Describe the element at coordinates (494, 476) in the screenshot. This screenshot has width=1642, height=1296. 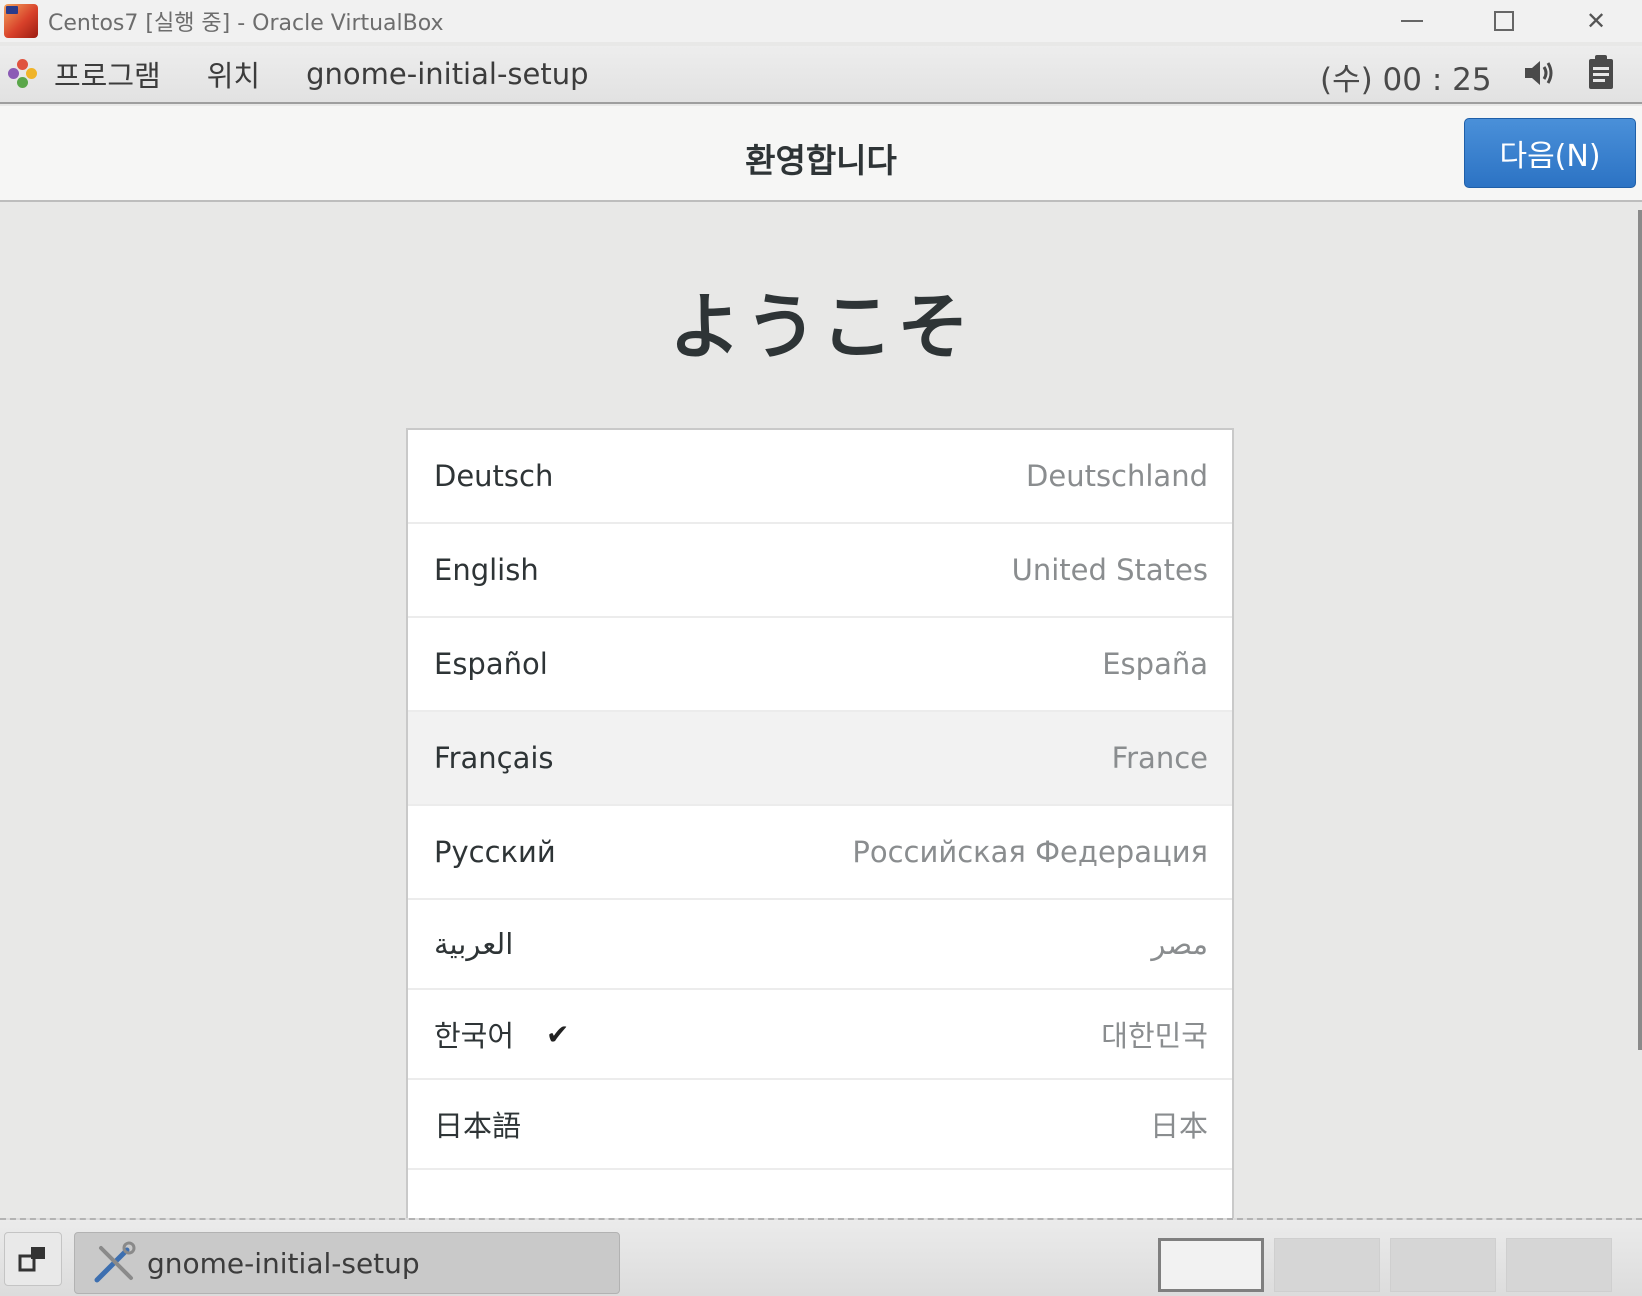
I see `language-name: Deutsch` at that location.